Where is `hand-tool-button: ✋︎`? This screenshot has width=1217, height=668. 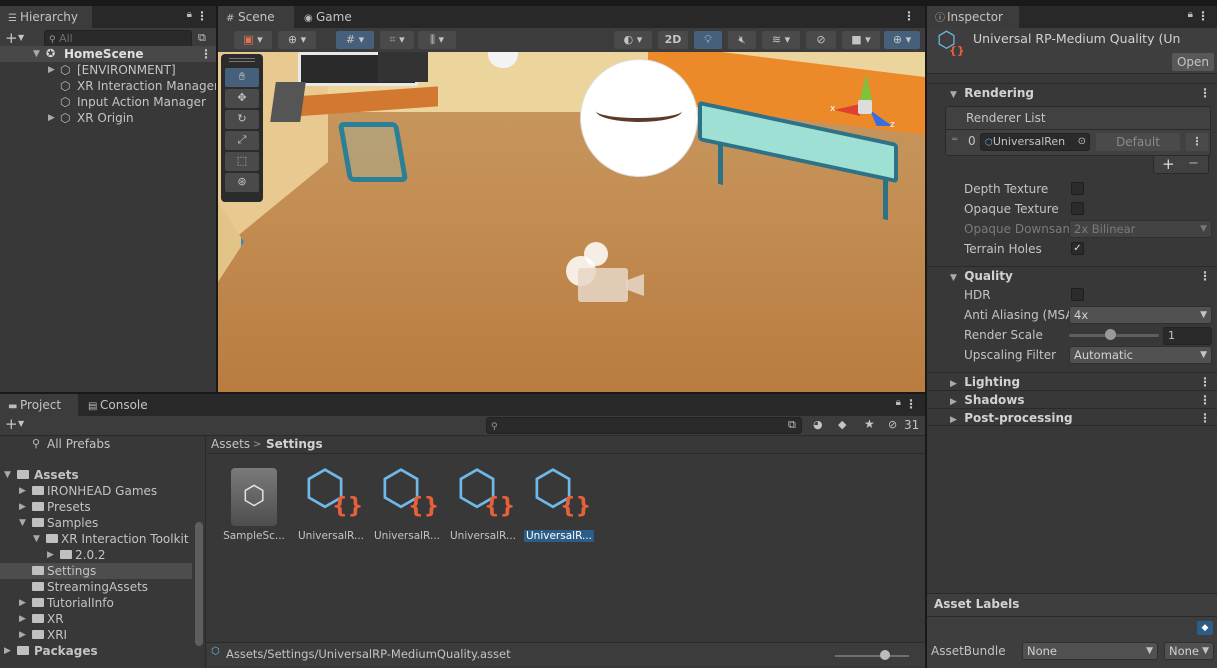
hand-tool-button: ✋︎ is located at coordinates (242, 77).